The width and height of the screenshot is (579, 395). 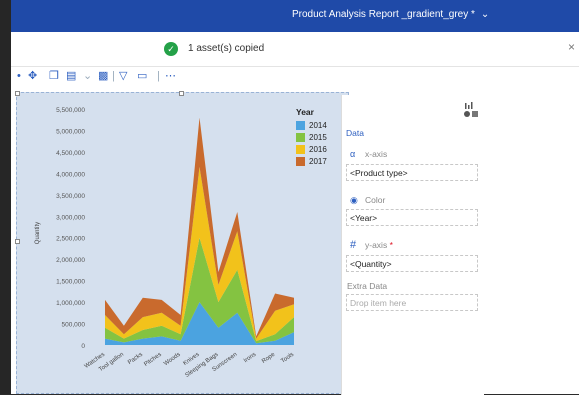 I want to click on legend-item-2016: 2016, so click(x=311, y=149).